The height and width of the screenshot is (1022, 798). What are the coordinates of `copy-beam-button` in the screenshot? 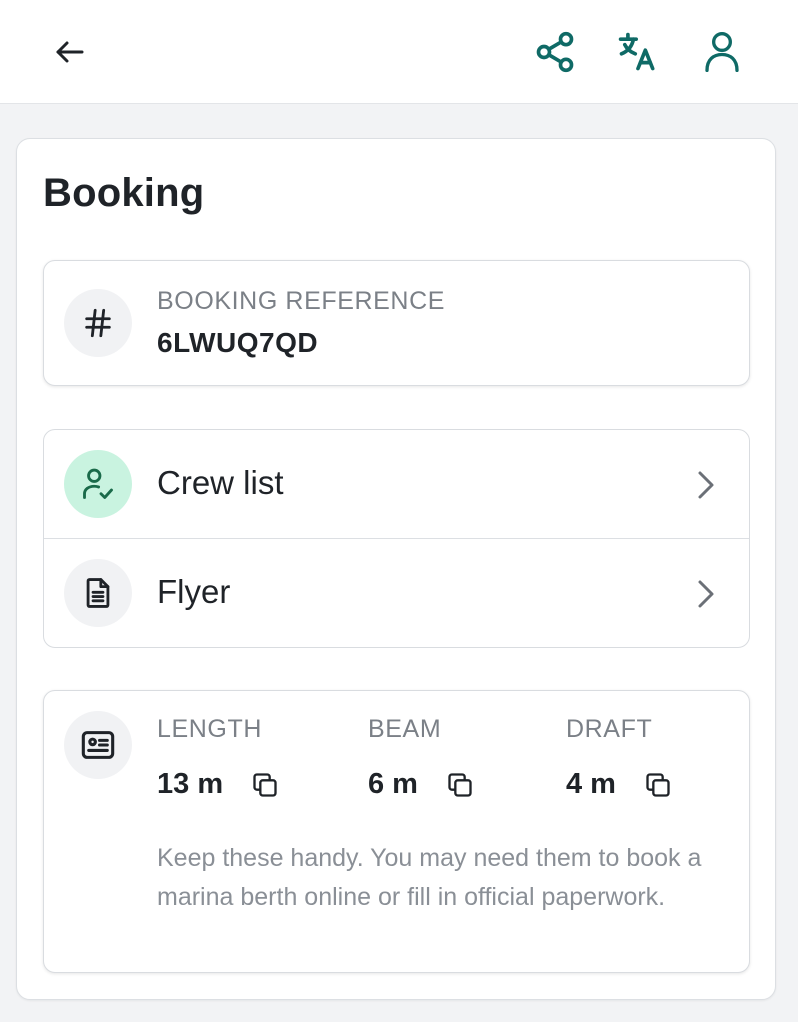 It's located at (460, 785).